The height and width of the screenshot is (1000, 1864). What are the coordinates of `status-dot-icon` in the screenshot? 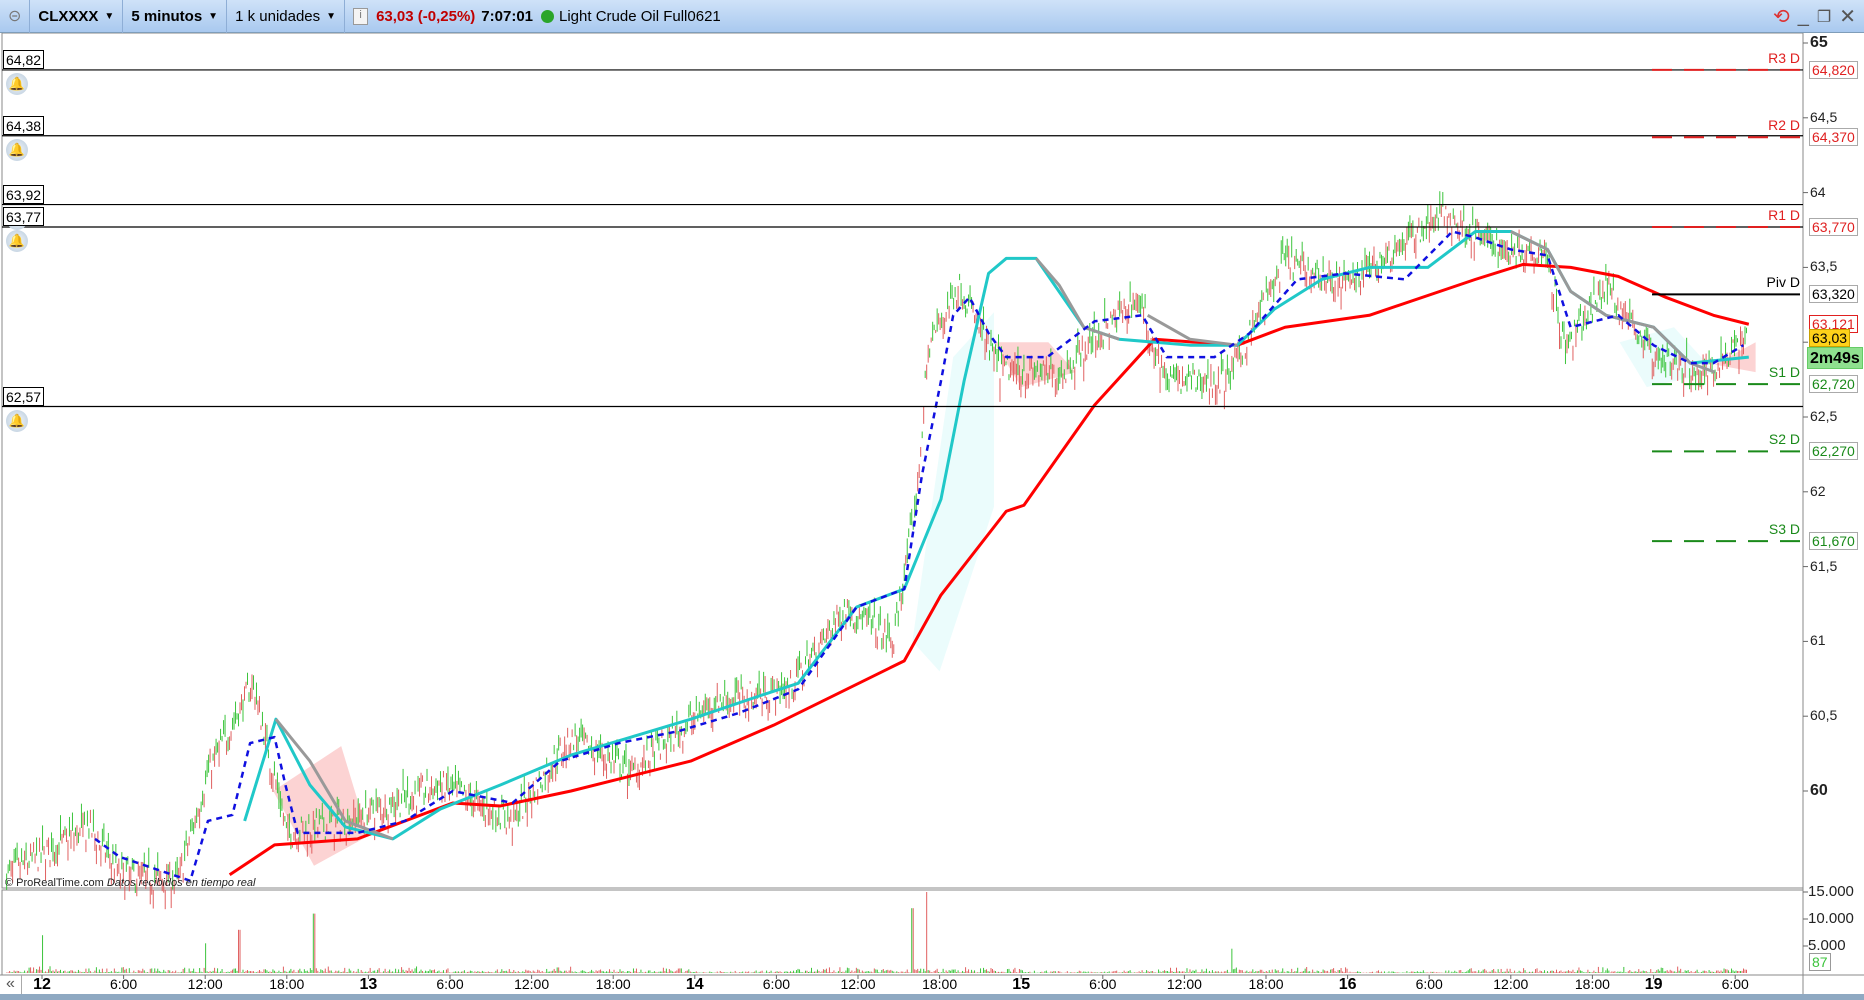 It's located at (547, 16).